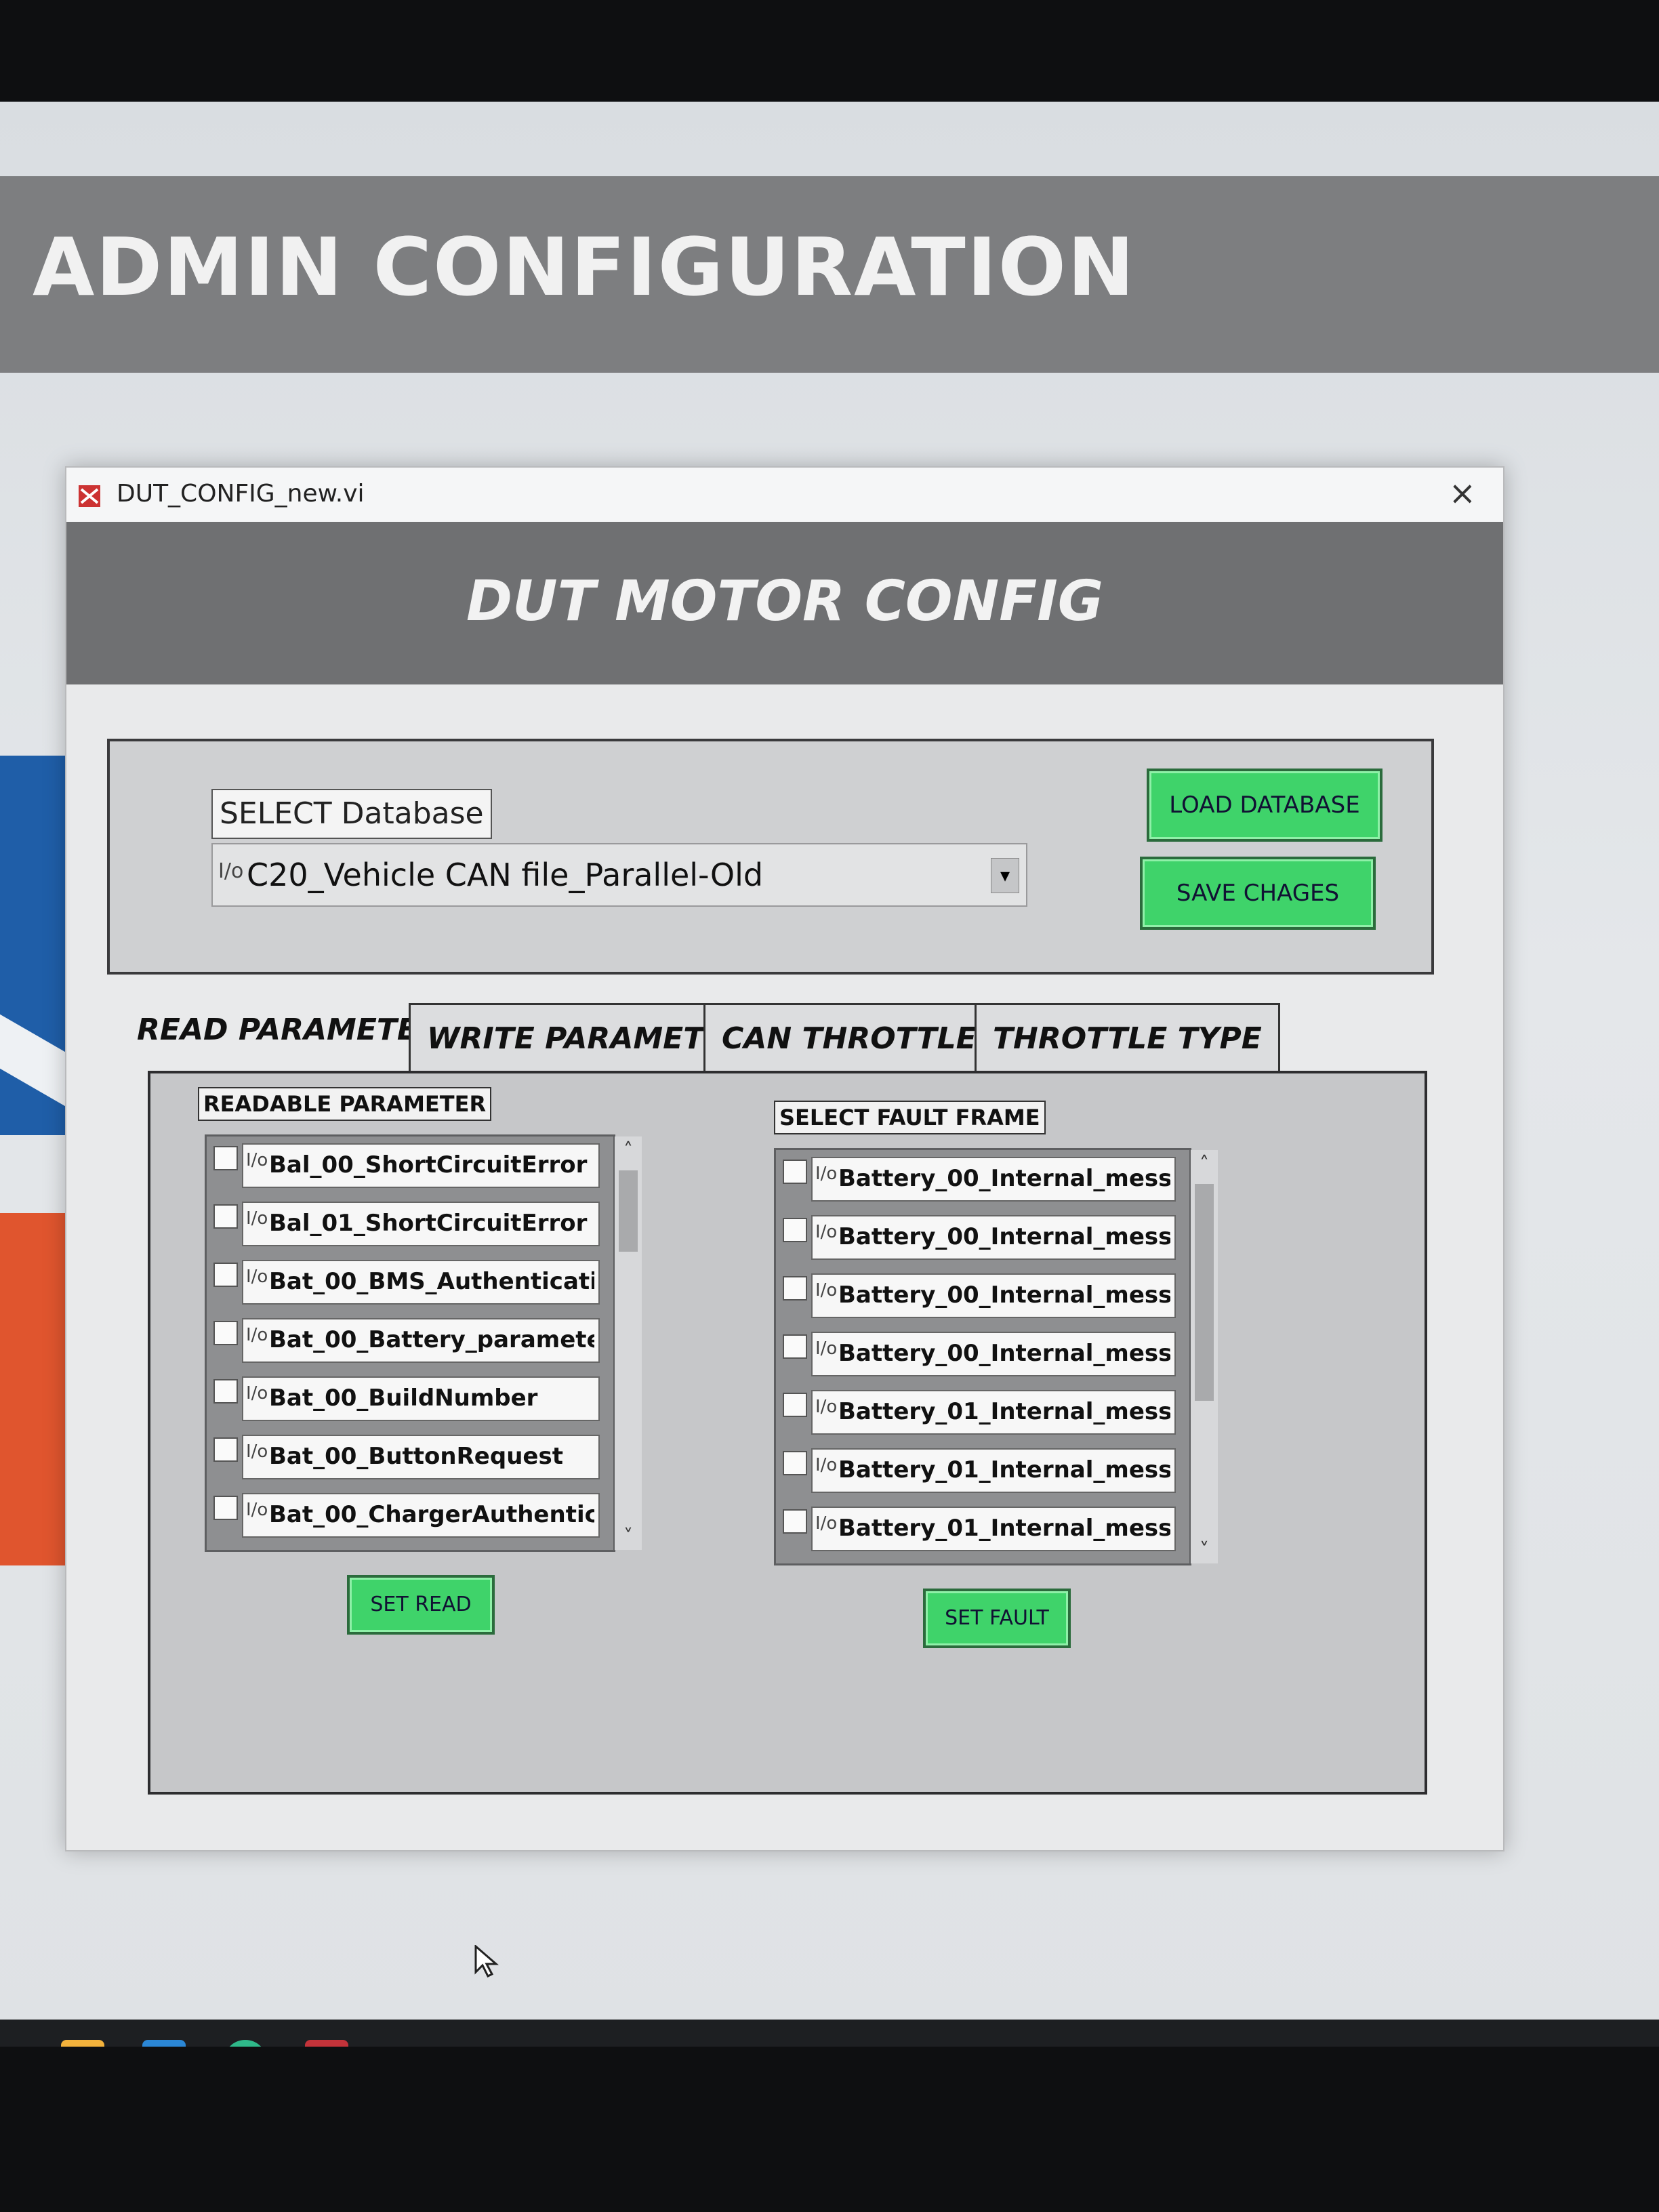 The width and height of the screenshot is (1659, 2212). I want to click on list-item: I/o Bat_00_BMS_Authentication, so click(410, 1282).